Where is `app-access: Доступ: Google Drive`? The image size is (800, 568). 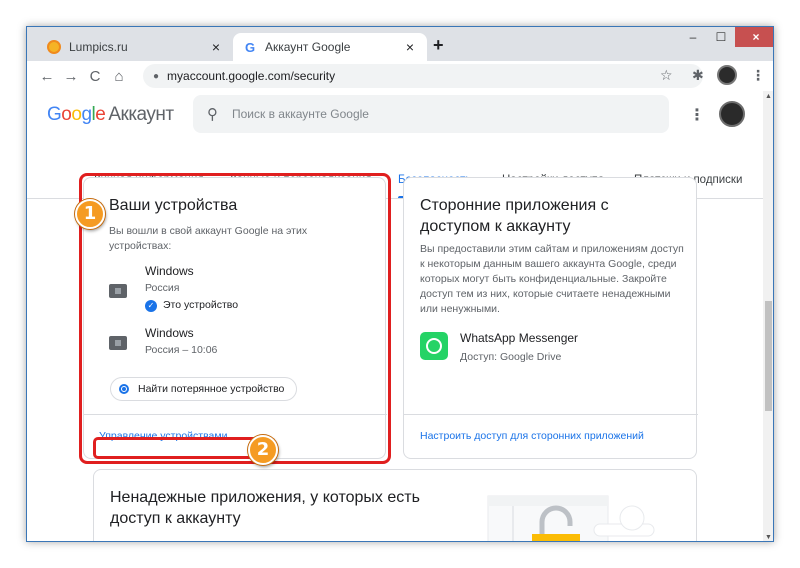 app-access: Доступ: Google Drive is located at coordinates (511, 357).